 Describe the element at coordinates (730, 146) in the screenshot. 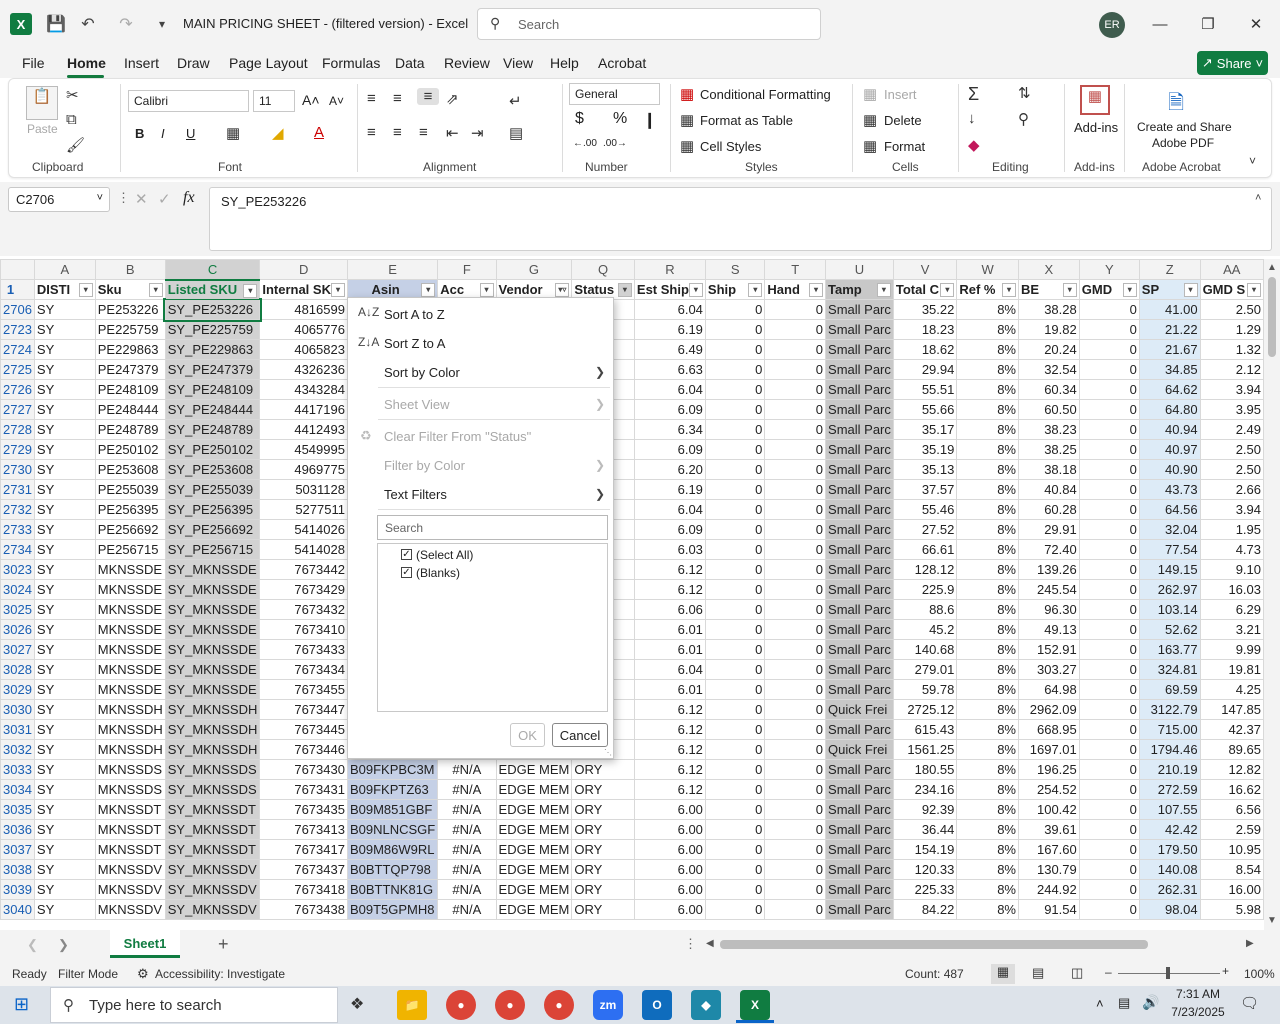

I see `cell-styles-button: Cell Styles` at that location.